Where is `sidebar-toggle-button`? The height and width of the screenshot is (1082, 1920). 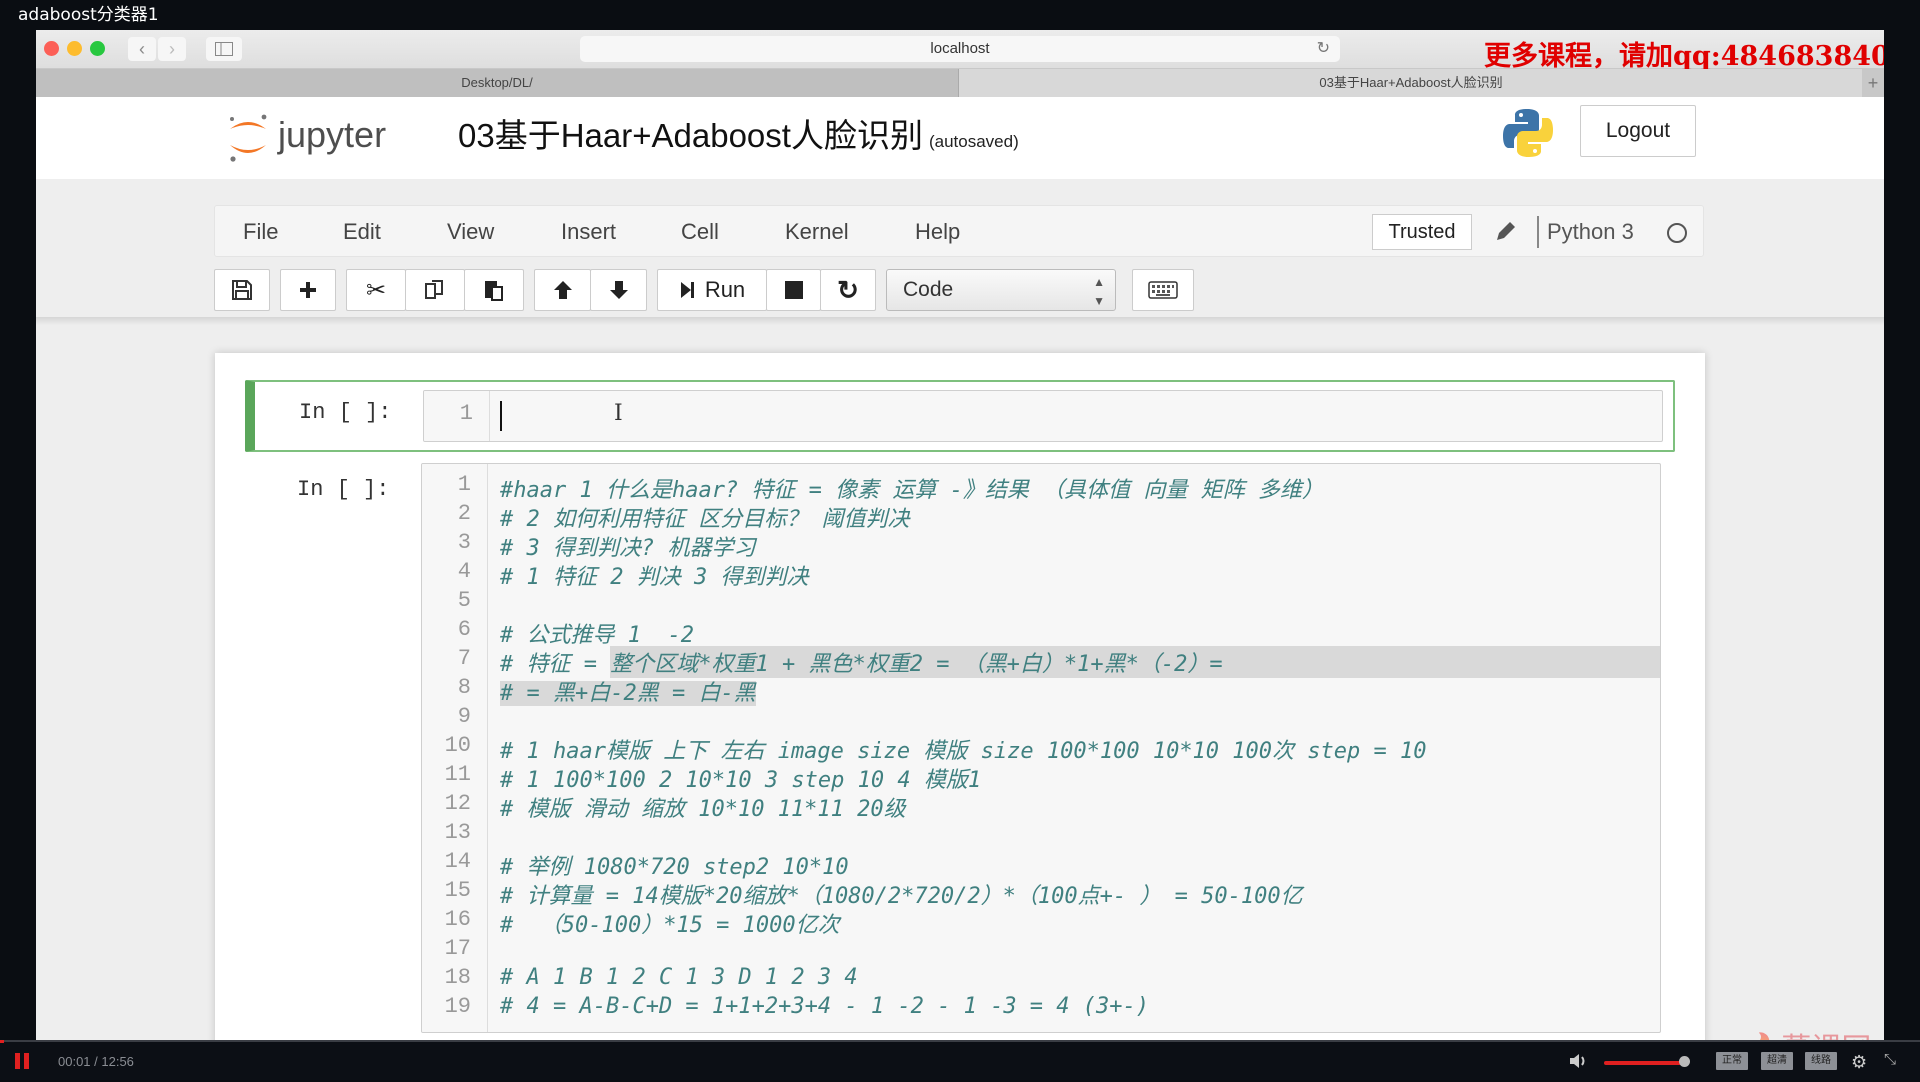
sidebar-toggle-button is located at coordinates (224, 49).